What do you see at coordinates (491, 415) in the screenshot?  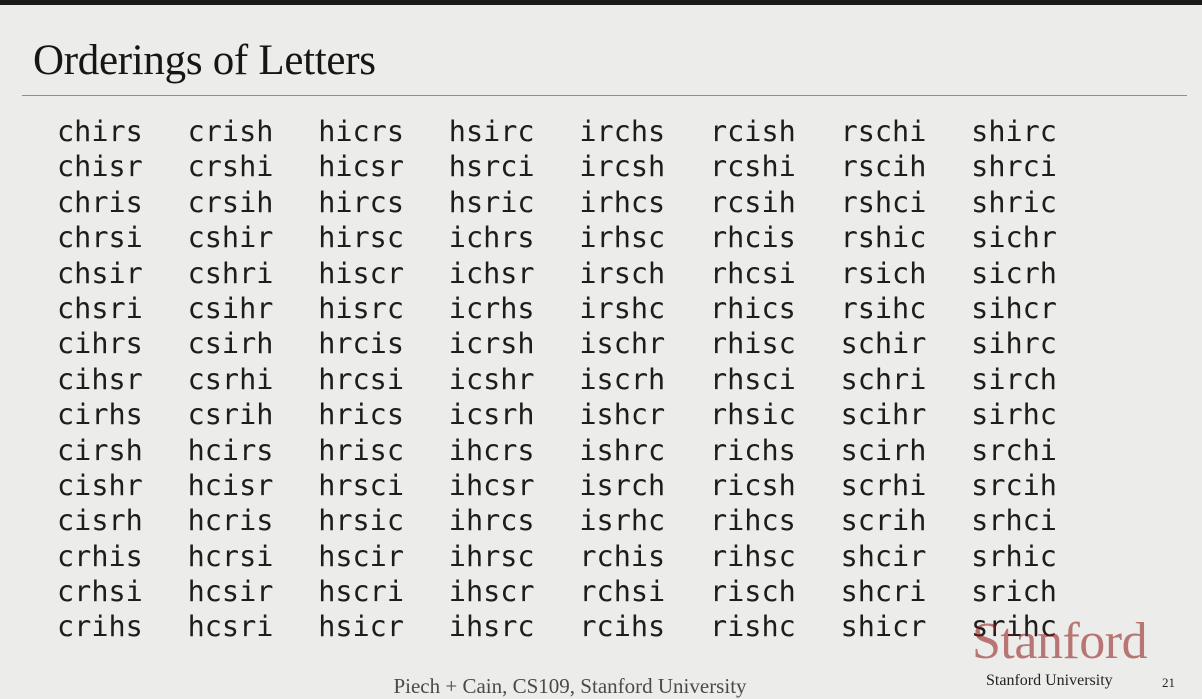 I see `permutation-cell: icsrh` at bounding box center [491, 415].